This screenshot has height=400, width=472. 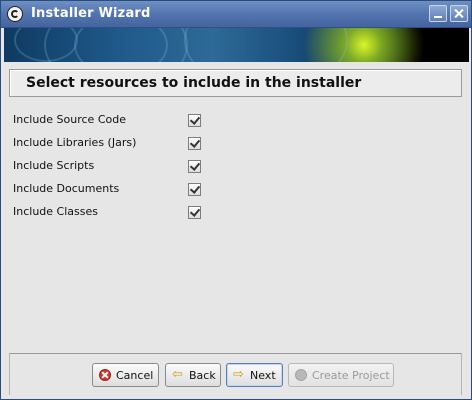 I want to click on next-button-label: Next, so click(x=263, y=375).